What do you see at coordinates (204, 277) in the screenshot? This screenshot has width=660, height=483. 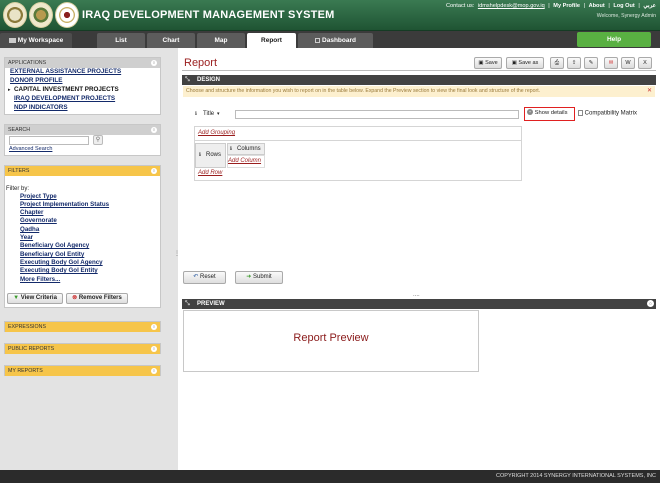 I see `reset-button: ↶ Reset` at bounding box center [204, 277].